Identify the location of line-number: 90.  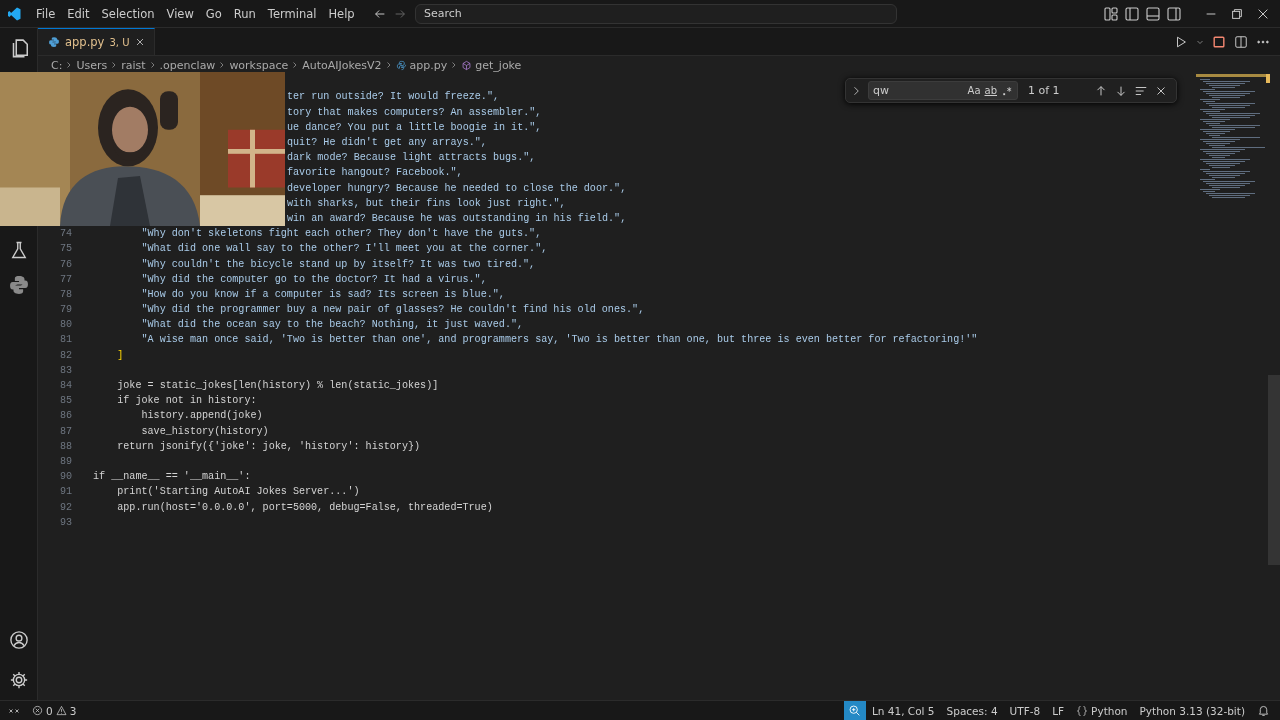
(65, 477).